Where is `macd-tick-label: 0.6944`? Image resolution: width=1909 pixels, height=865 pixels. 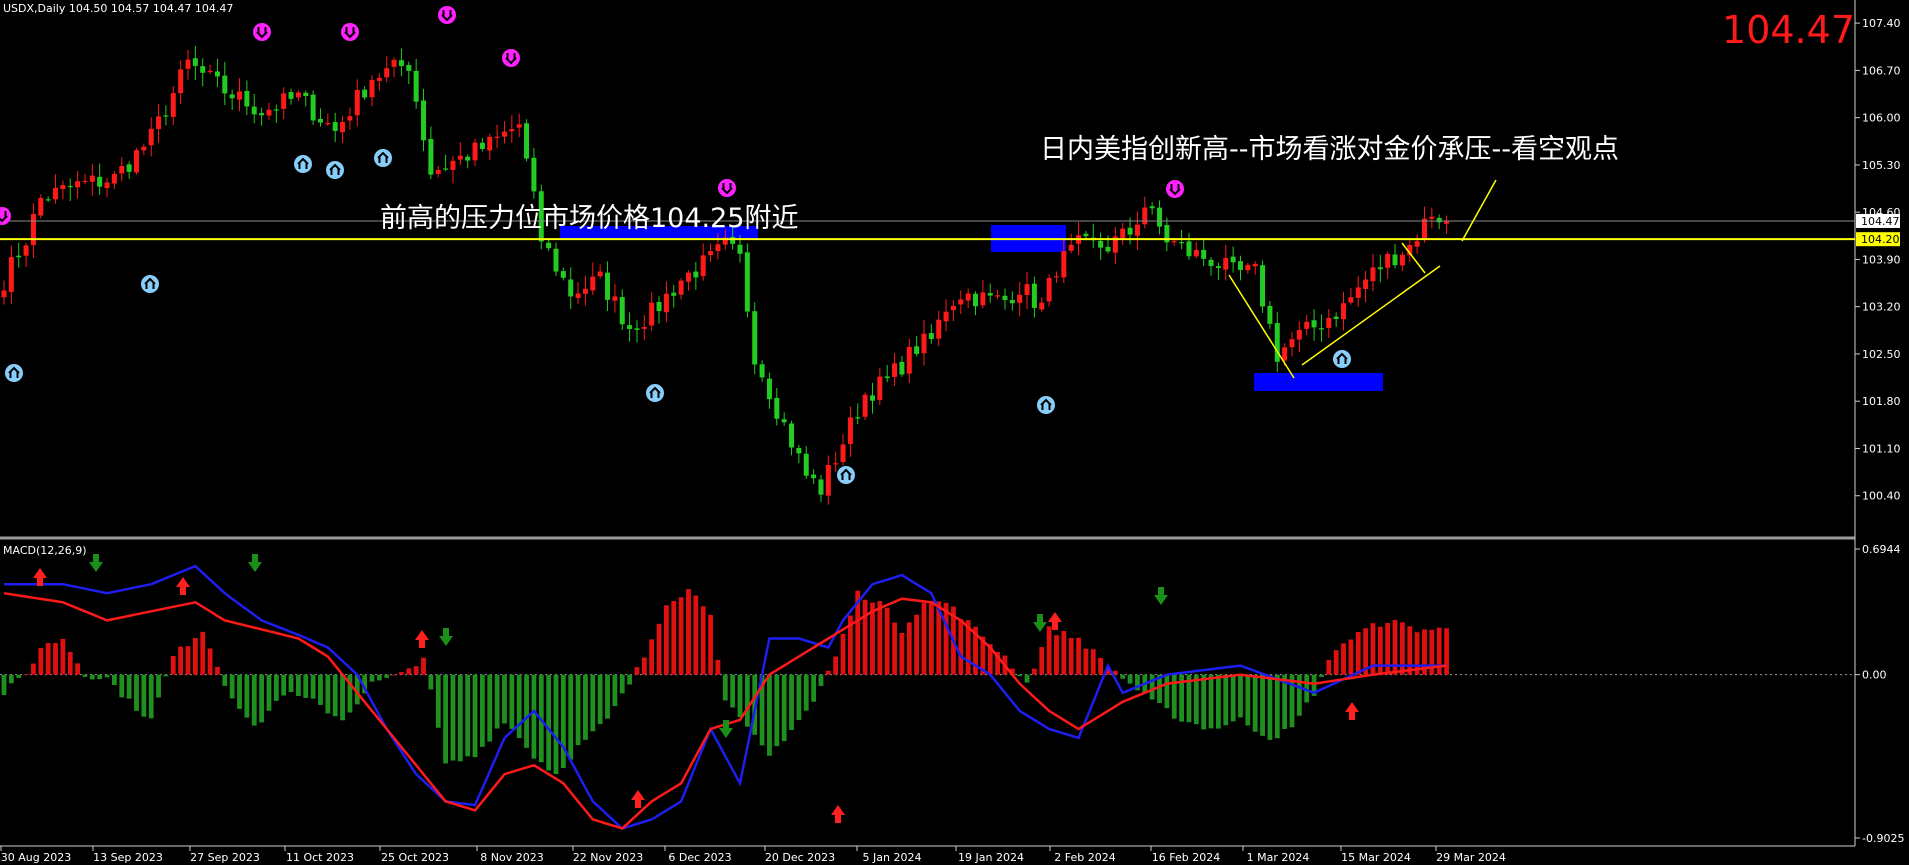 macd-tick-label: 0.6944 is located at coordinates (1881, 549).